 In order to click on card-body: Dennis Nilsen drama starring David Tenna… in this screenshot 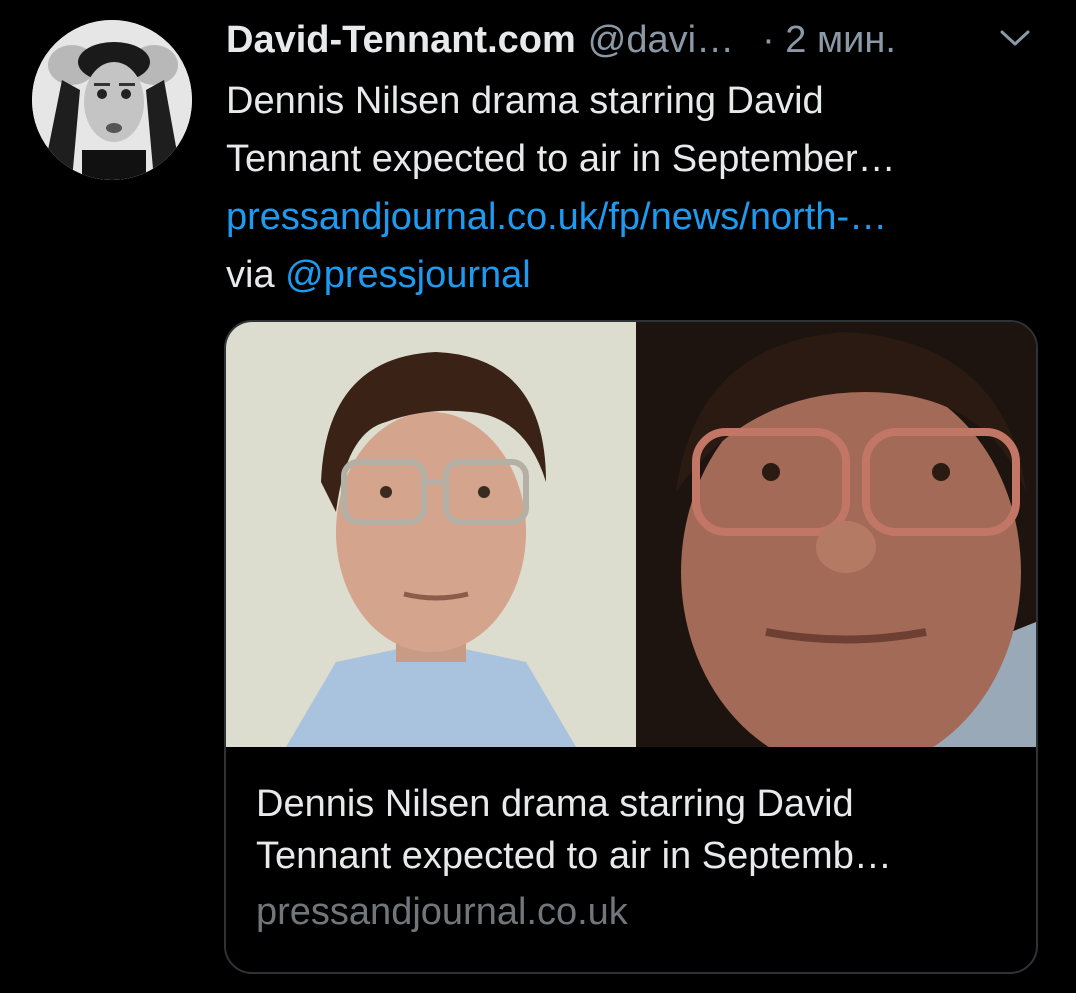, I will do `click(636, 858)`.